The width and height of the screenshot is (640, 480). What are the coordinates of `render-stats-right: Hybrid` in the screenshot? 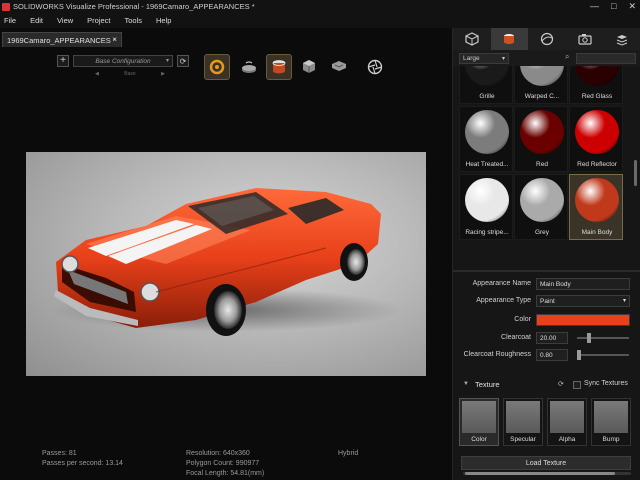 It's located at (348, 454).